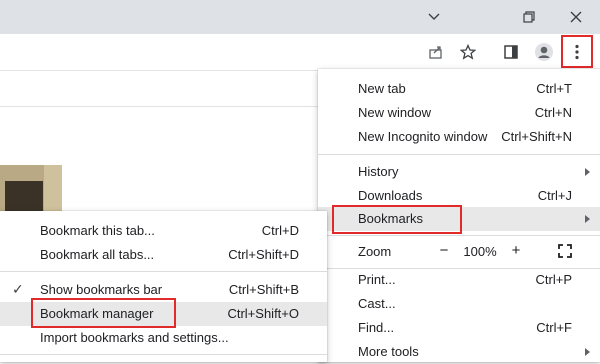 The height and width of the screenshot is (364, 600). What do you see at coordinates (536, 136) in the screenshot?
I see `menu-item-shortcut: Ctrl+Shift+N` at bounding box center [536, 136].